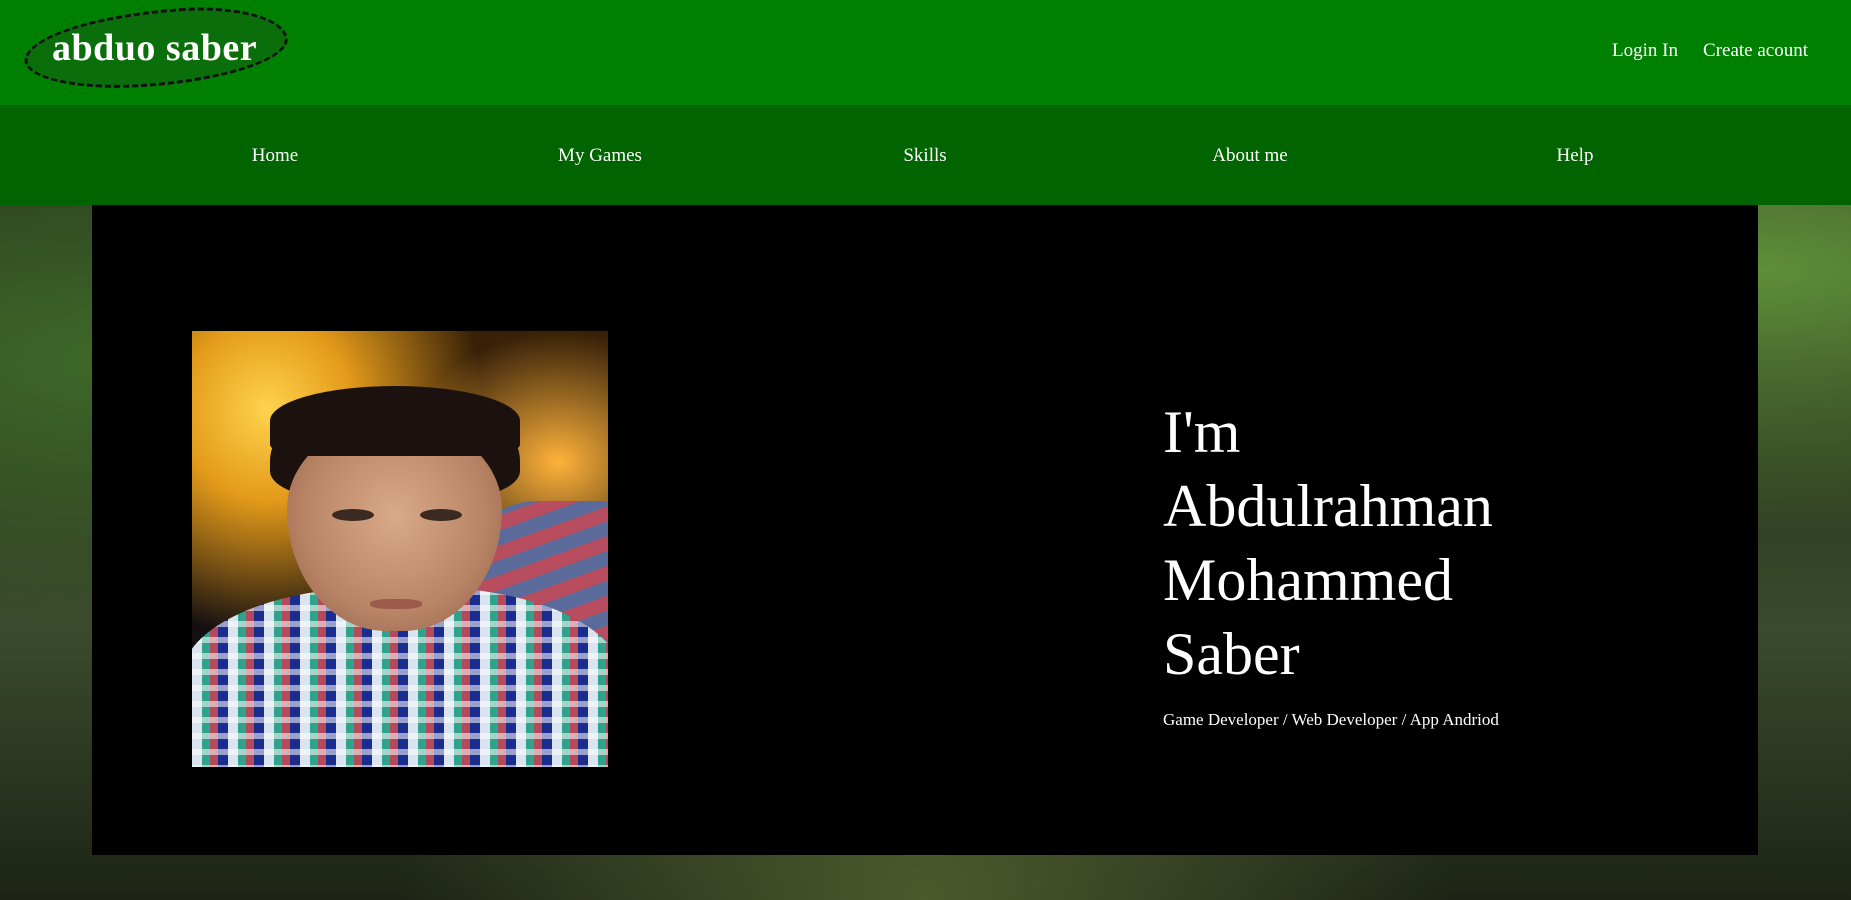 This screenshot has width=1851, height=900. I want to click on nav-item-about-me: About me, so click(1249, 156).